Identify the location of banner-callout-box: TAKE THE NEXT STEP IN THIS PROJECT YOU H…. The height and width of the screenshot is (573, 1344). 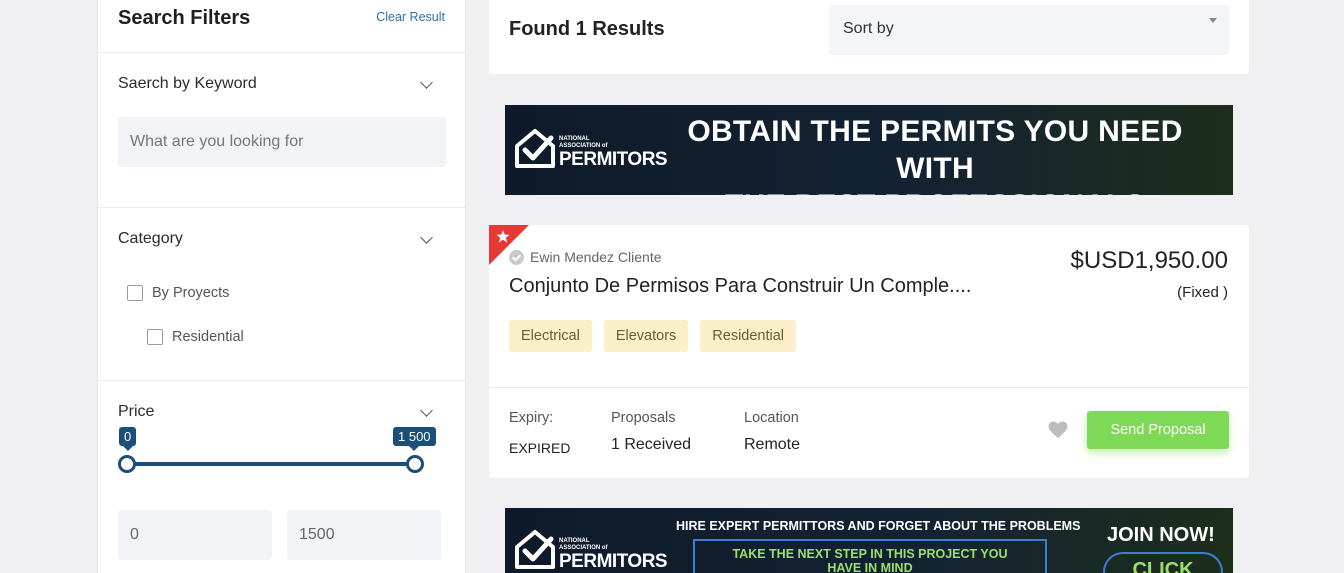
(870, 556).